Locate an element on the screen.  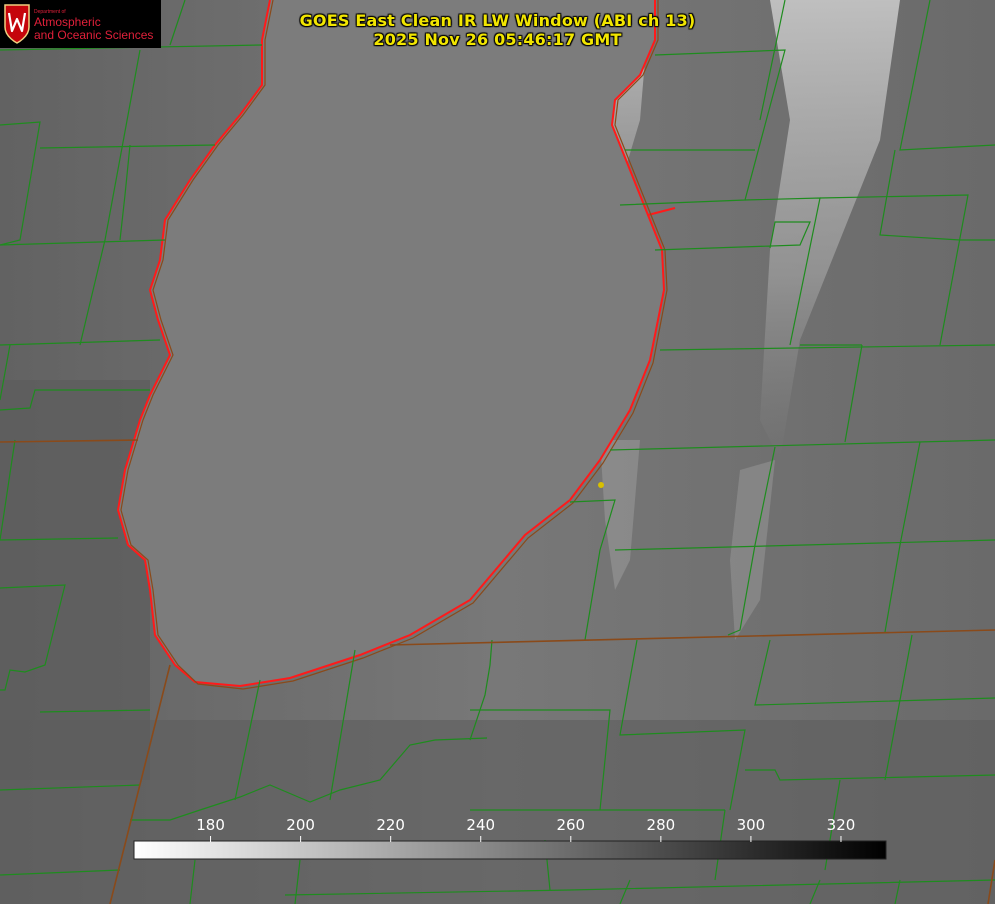
colorbar-tick-label: 240 is located at coordinates (481, 825).